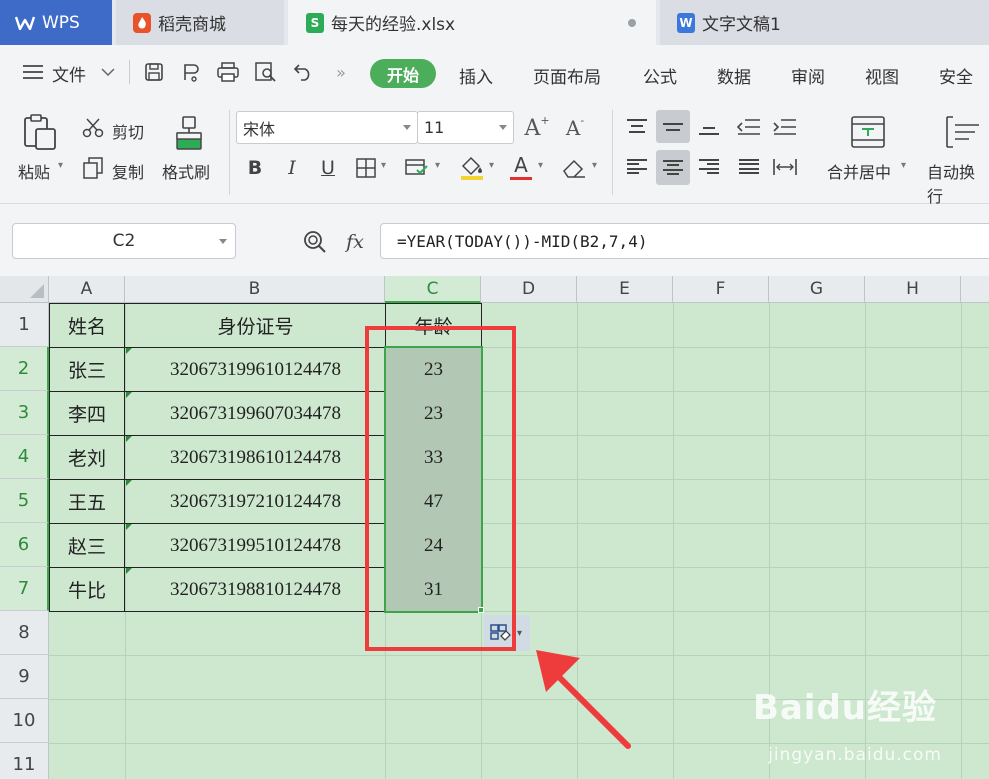  What do you see at coordinates (637, 166) in the screenshot?
I see `align-left-icon` at bounding box center [637, 166].